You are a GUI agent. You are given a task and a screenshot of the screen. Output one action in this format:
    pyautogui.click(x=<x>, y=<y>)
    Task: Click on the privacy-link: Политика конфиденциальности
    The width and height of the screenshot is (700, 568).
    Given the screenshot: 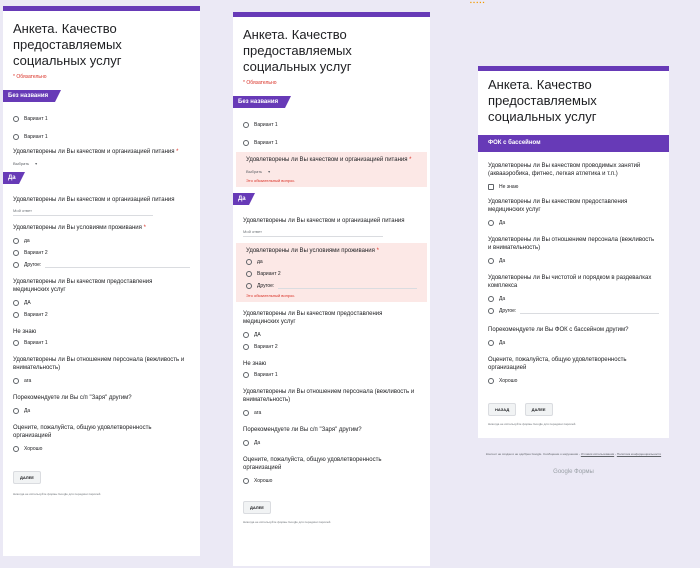 What is the action you would take?
    pyautogui.click(x=639, y=454)
    